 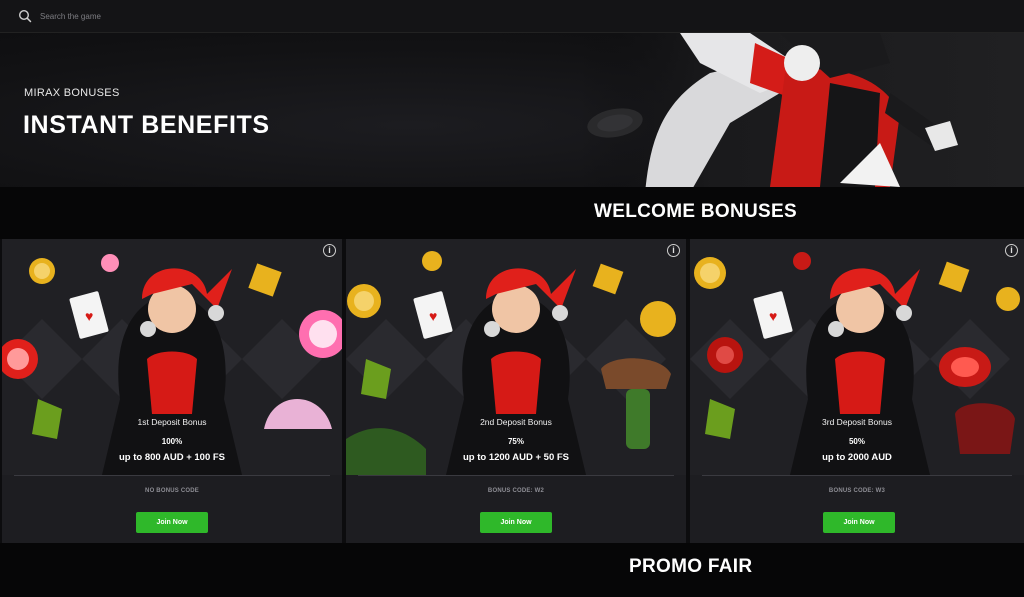 I want to click on top-search-bar, so click(x=512, y=16).